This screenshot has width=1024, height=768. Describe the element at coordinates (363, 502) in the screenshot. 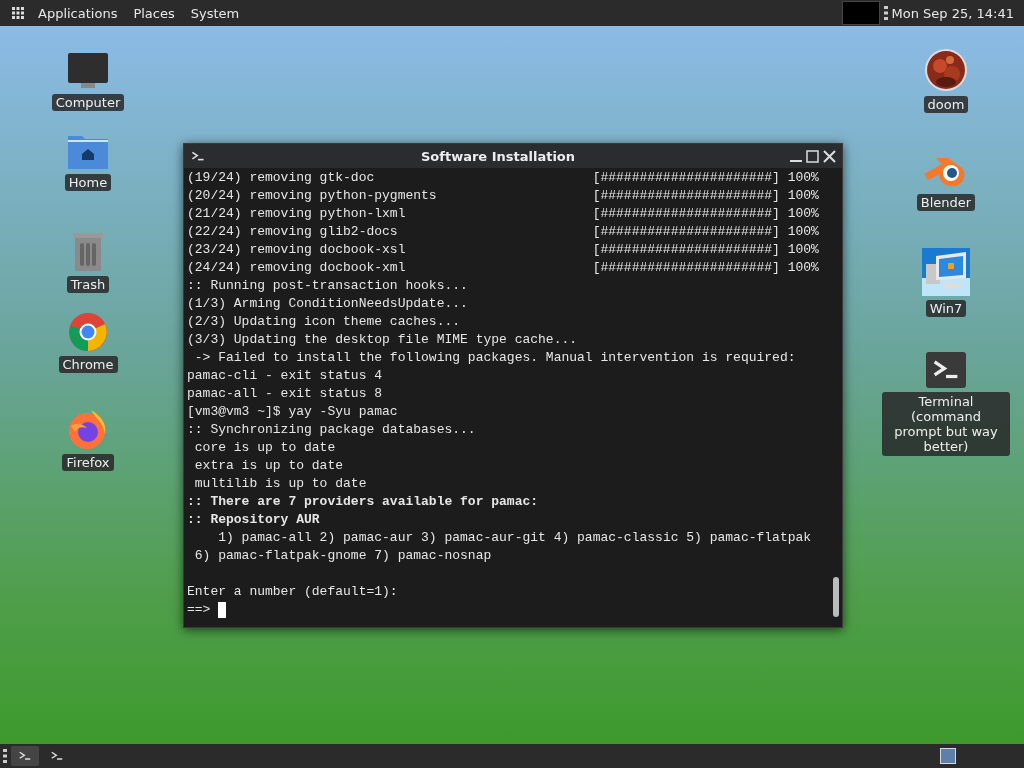

I see `terminal-line: :: There are 7 providers available for pamac:` at that location.